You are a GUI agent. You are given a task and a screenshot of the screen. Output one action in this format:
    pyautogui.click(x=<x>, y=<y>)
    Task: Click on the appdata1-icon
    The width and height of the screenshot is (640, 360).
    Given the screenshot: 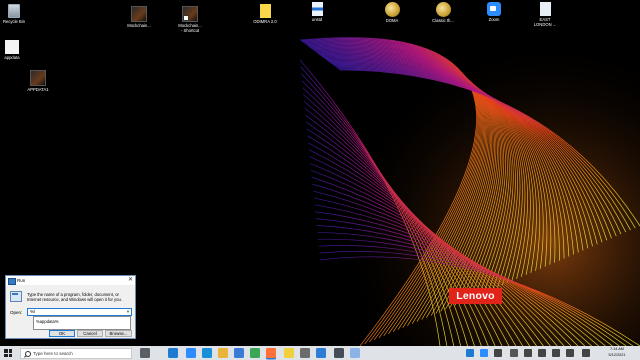 What is the action you would take?
    pyautogui.click(x=38, y=78)
    